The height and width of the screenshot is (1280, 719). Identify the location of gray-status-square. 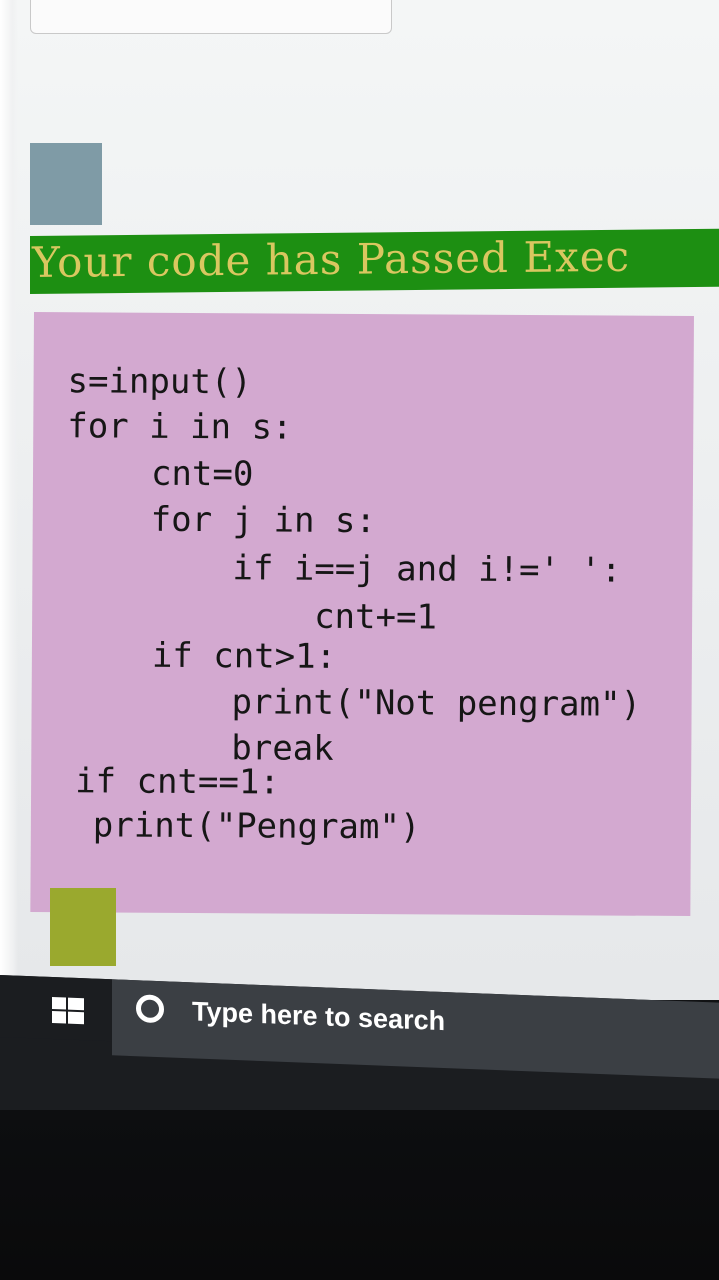
(66, 184).